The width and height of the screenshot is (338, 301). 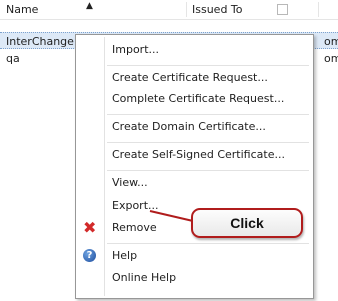 I want to click on callout-text: Click, so click(x=247, y=223).